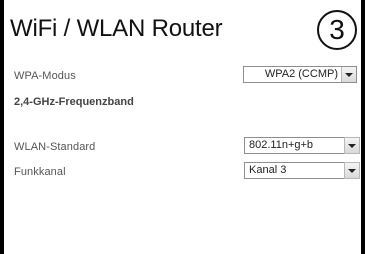  What do you see at coordinates (55, 147) in the screenshot?
I see `wlan-standard-label: WLAN-Standard` at bounding box center [55, 147].